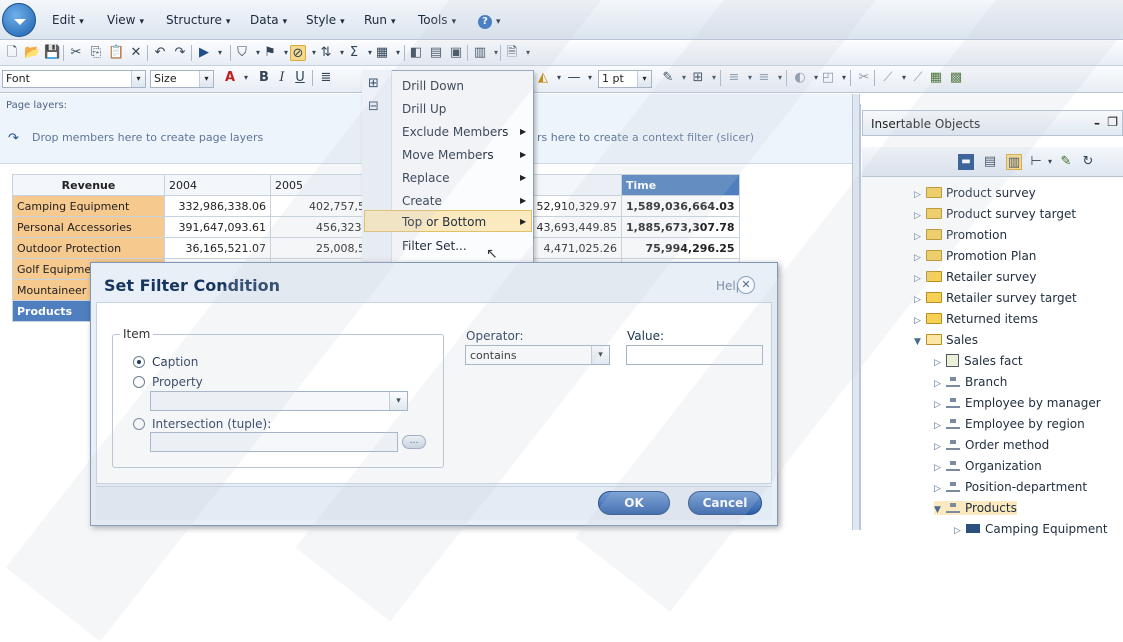 Image resolution: width=1123 pixels, height=642 pixels. I want to click on intersection-radio, so click(139, 424).